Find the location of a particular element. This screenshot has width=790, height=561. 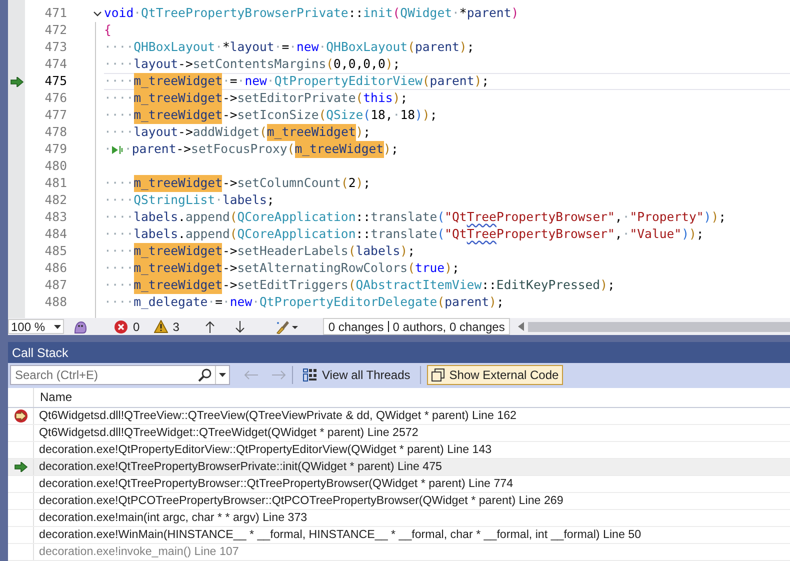

call-stack-row: Qt6Widgetsd.dll!QTreeWidget::QTreeWidget(QWidget * parent) Line 2572 is located at coordinates (399, 433).